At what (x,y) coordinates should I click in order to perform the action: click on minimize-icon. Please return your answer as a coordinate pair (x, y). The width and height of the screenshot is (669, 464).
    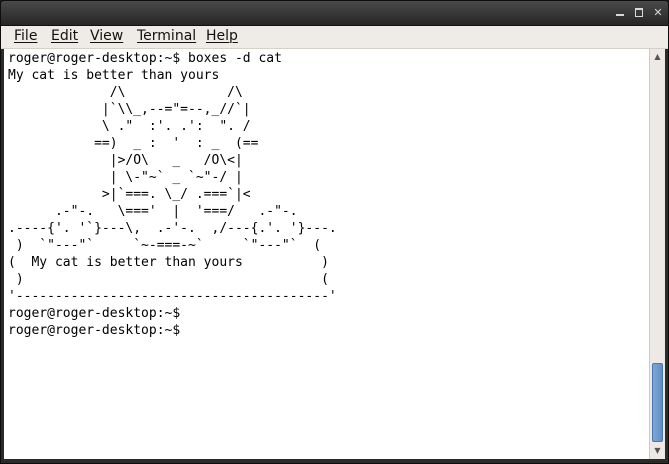
    Looking at the image, I should click on (620, 15).